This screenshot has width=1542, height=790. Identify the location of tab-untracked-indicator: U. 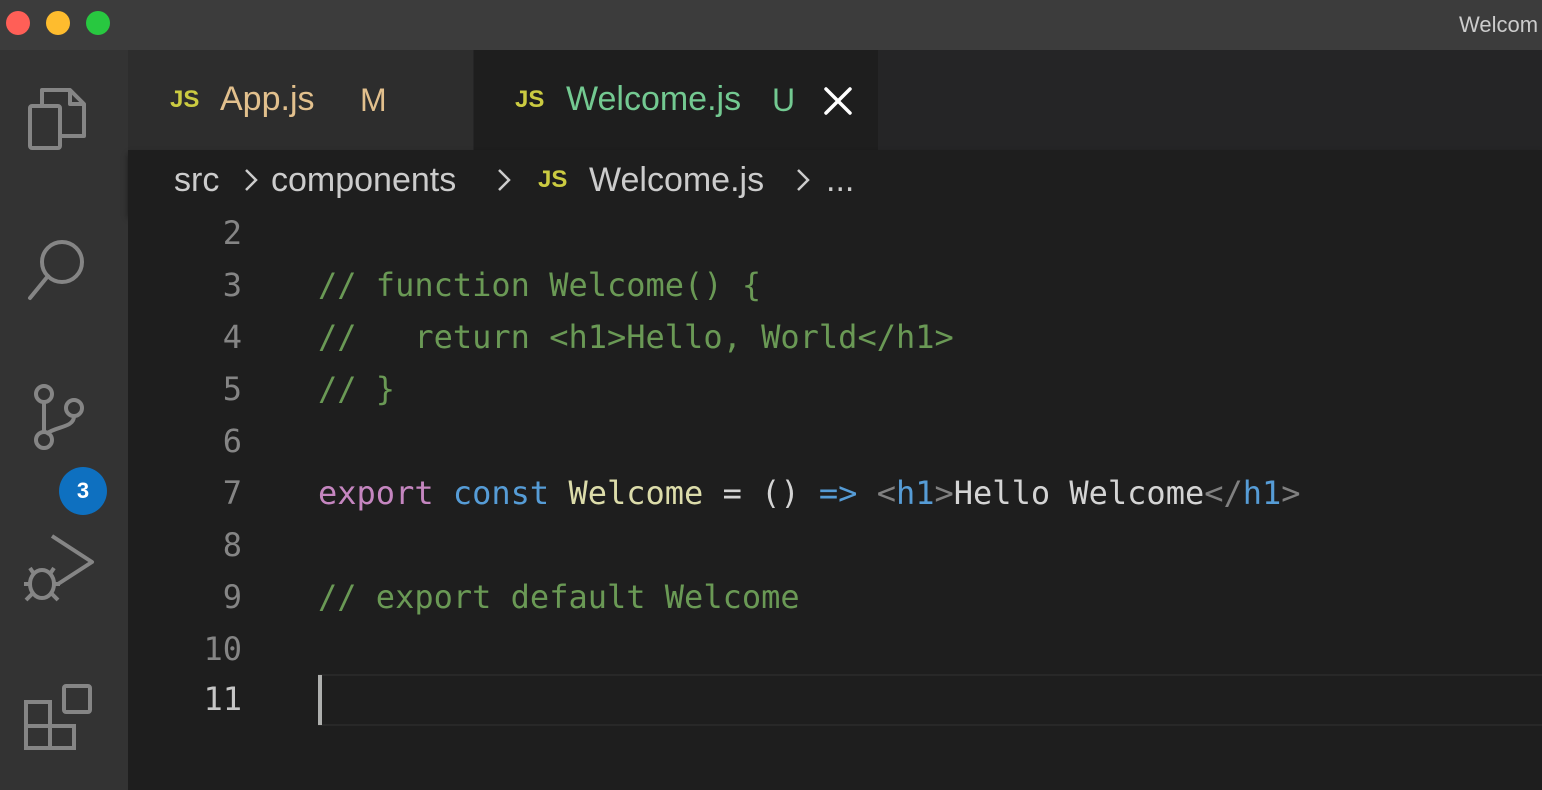
(784, 100).